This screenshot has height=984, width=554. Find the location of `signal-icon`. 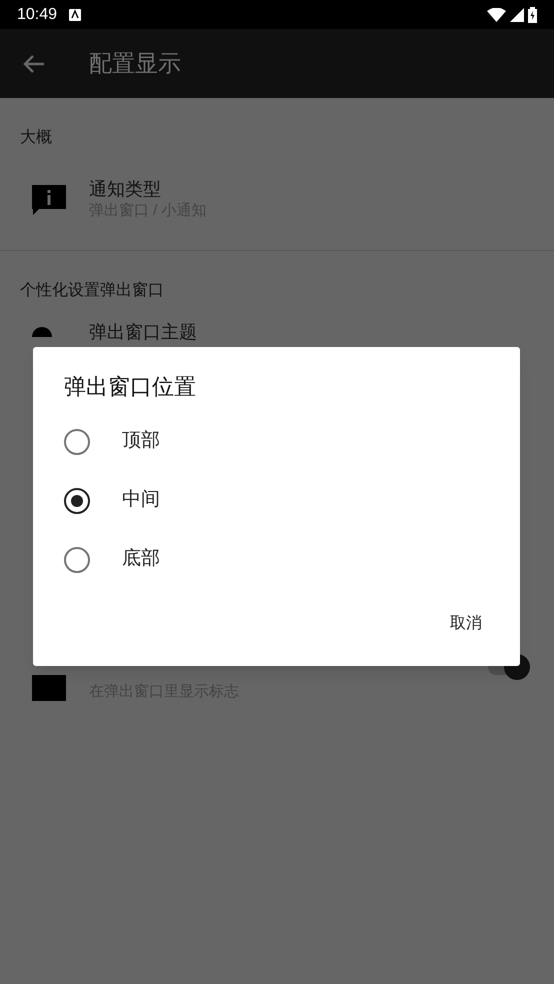

signal-icon is located at coordinates (517, 15).